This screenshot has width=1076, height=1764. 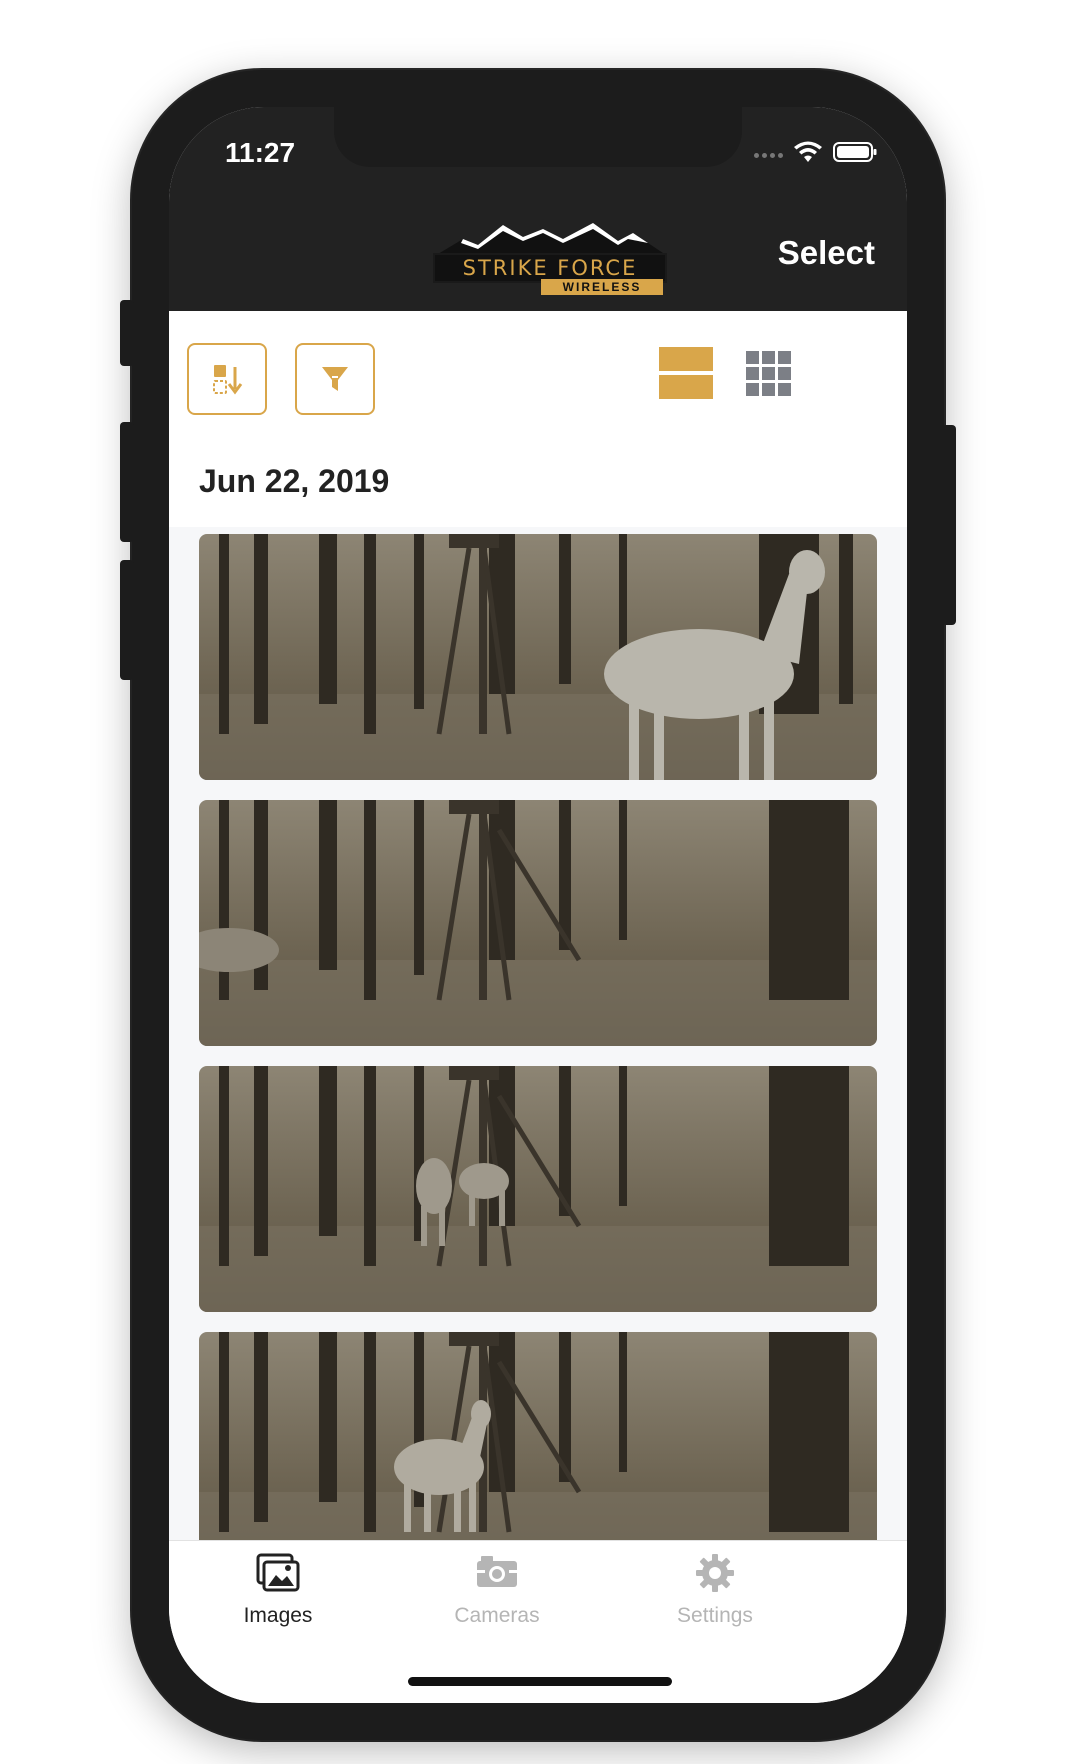 I want to click on signal-icon, so click(x=768, y=152).